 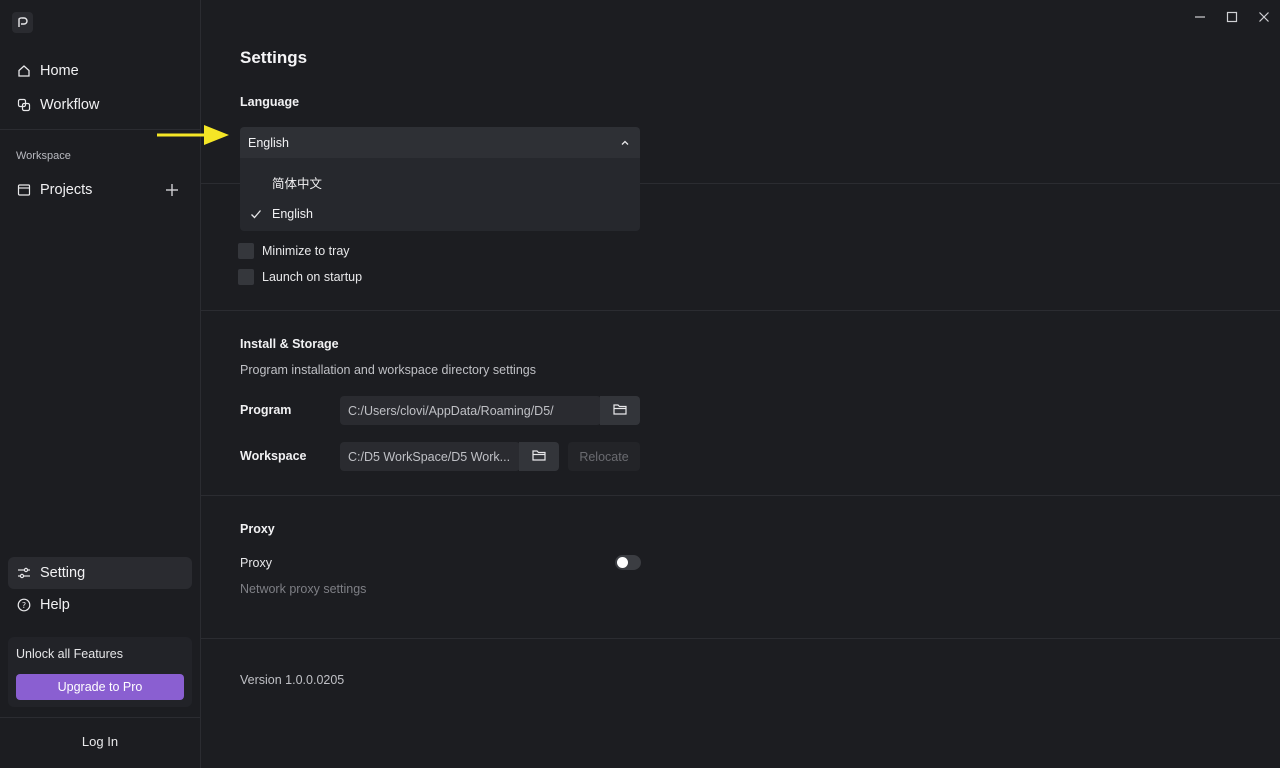 What do you see at coordinates (604, 456) in the screenshot?
I see `relocate-button: Relocate` at bounding box center [604, 456].